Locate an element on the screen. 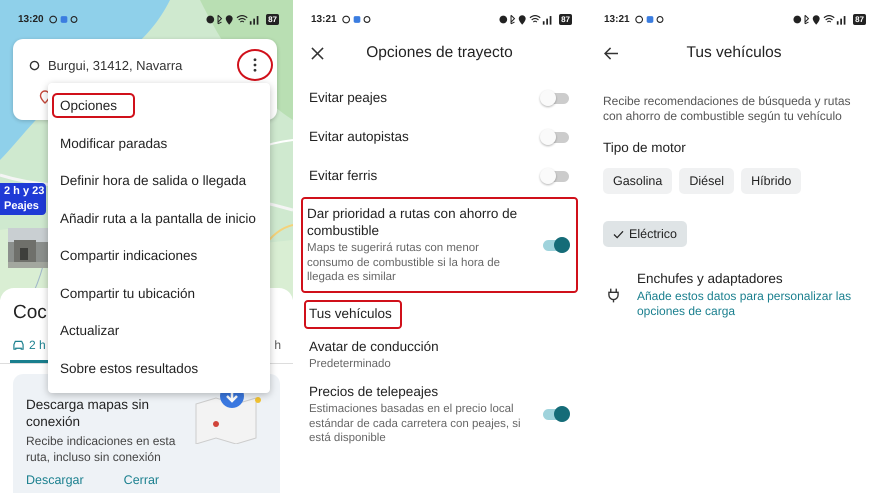 The width and height of the screenshot is (880, 495). setting-title: Precios de telepeajes is located at coordinates (374, 391).